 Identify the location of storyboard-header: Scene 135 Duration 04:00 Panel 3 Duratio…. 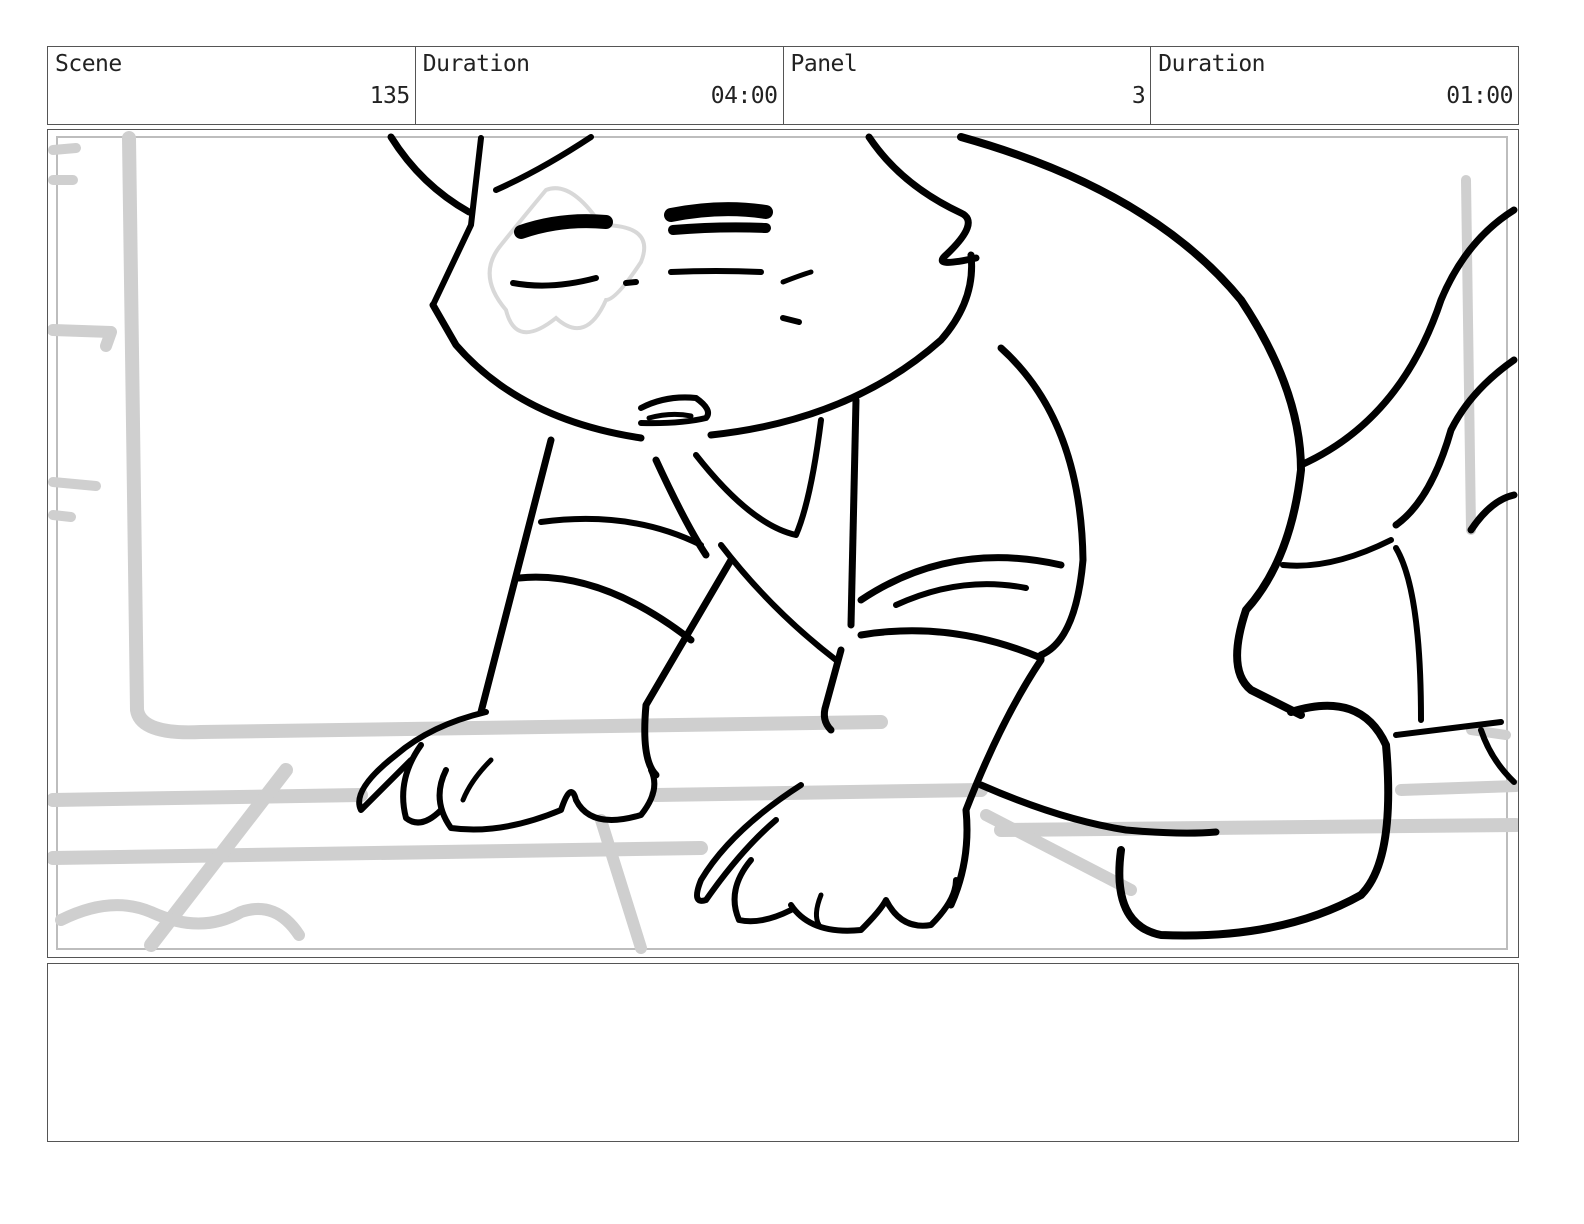
(783, 85).